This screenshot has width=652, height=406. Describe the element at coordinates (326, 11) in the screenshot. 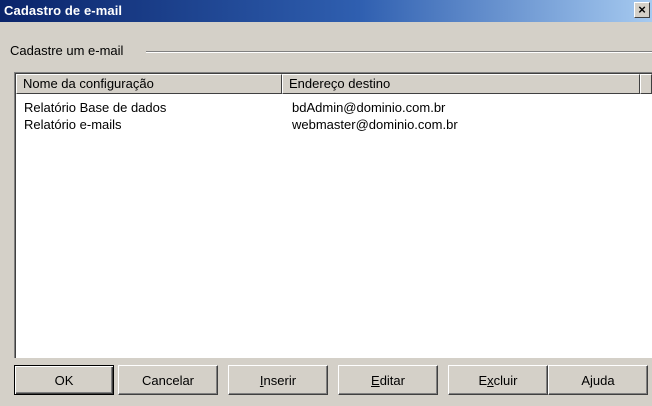

I see `title-bar: Cadastro de e-mail ×` at that location.